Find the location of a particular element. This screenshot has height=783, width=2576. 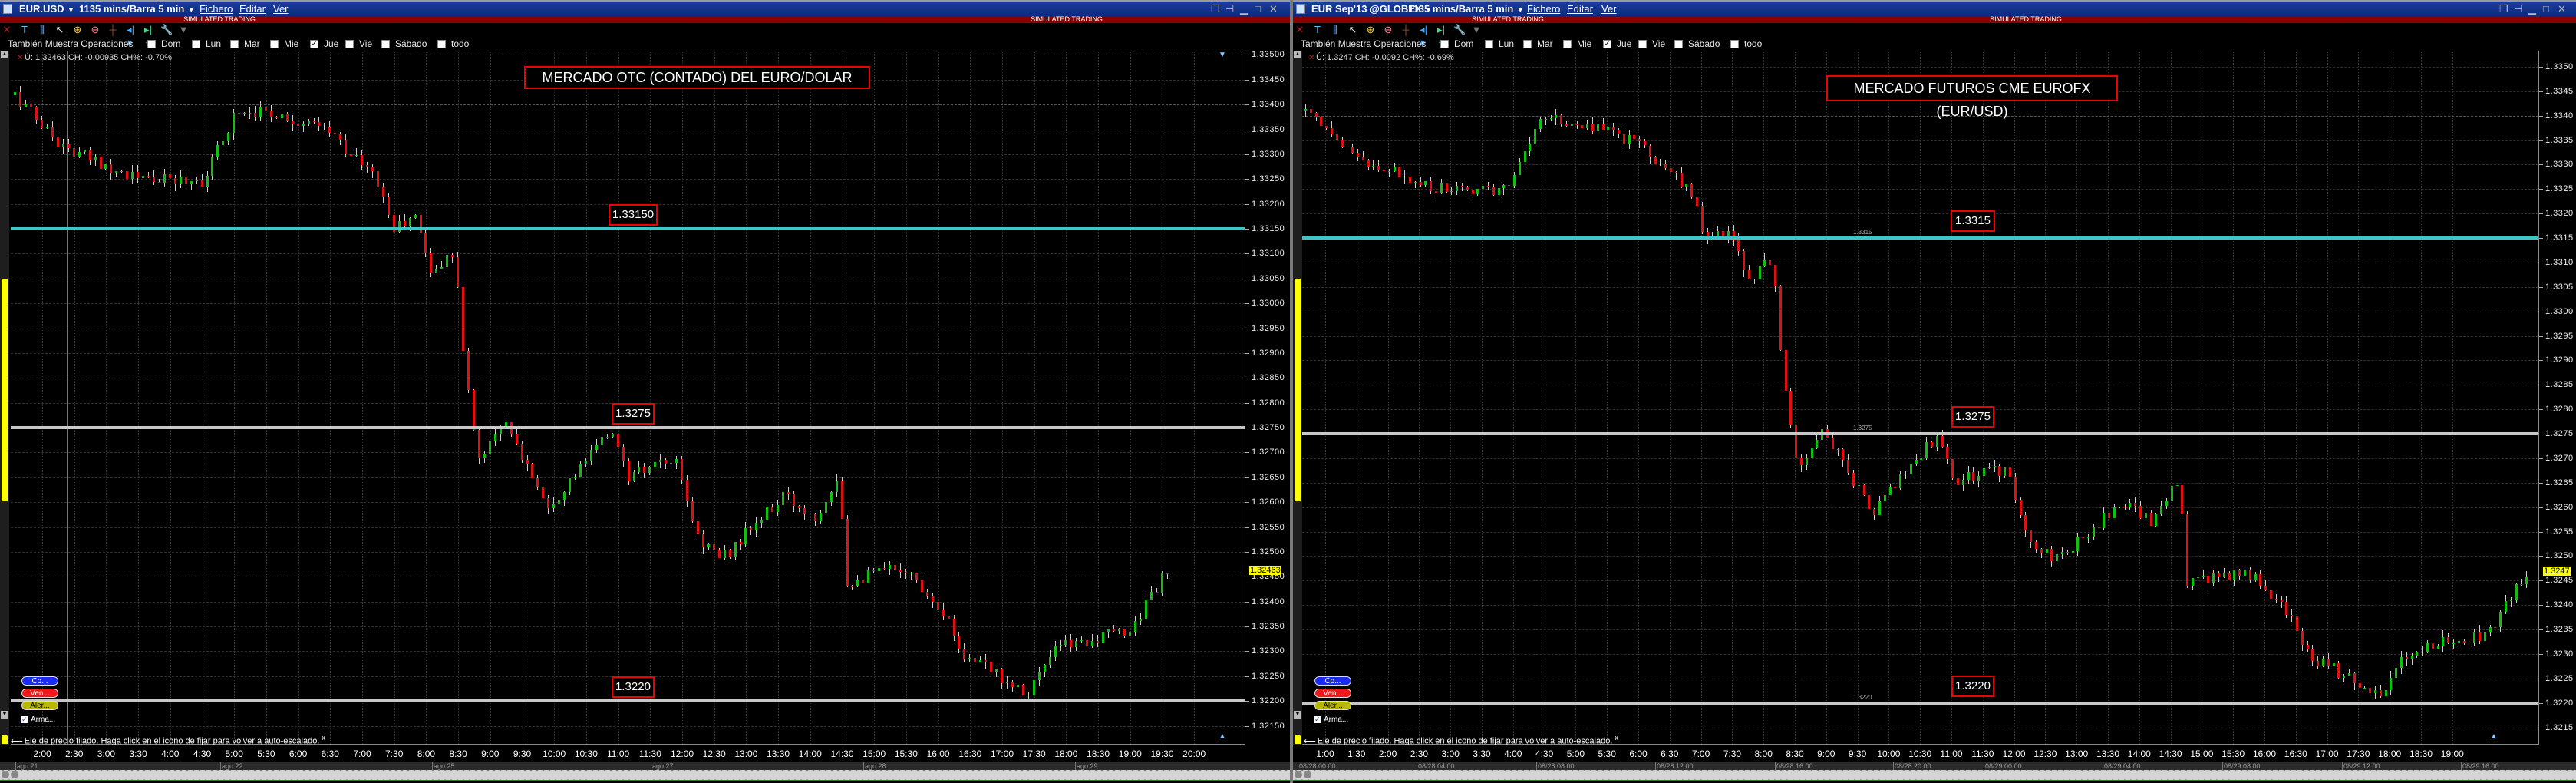

candle is located at coordinates (1593, 127).